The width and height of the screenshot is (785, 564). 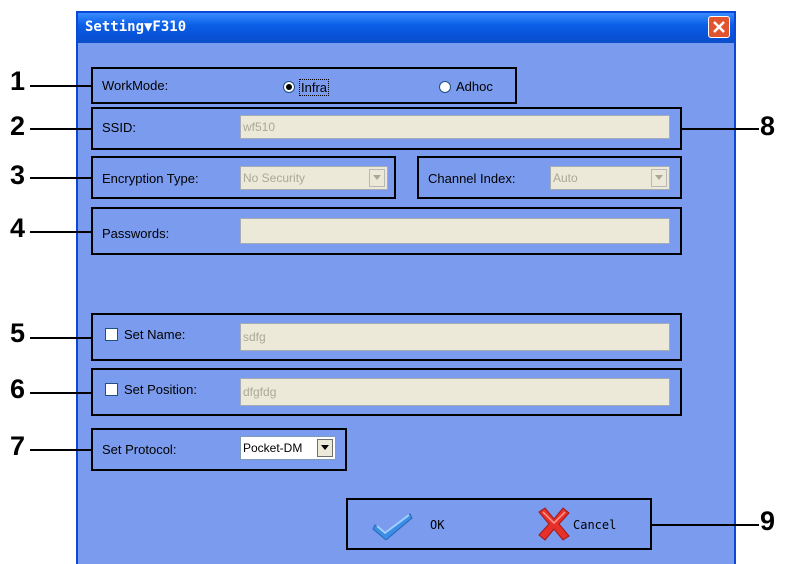 I want to click on channel-select: Auto, so click(x=610, y=178).